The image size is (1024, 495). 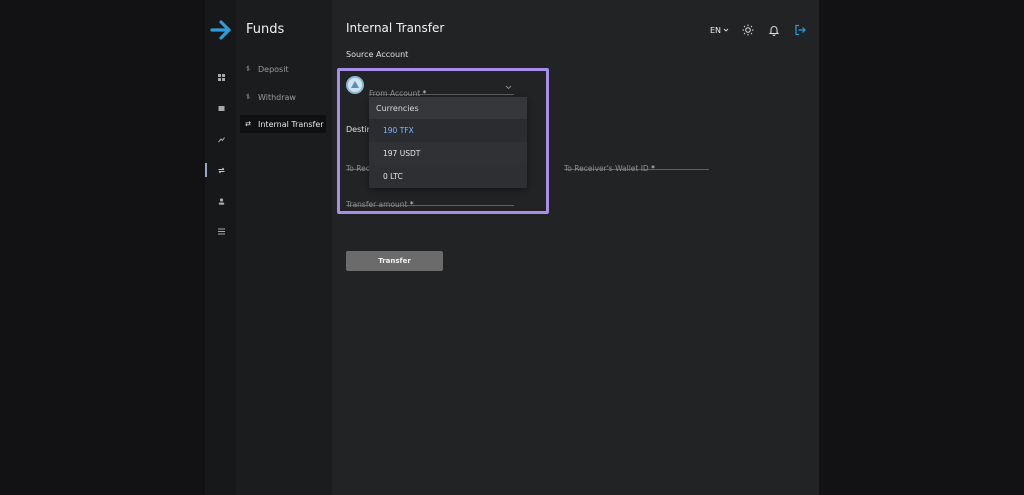 I want to click on currency-option-ltc: 0 LTC, so click(x=448, y=176).